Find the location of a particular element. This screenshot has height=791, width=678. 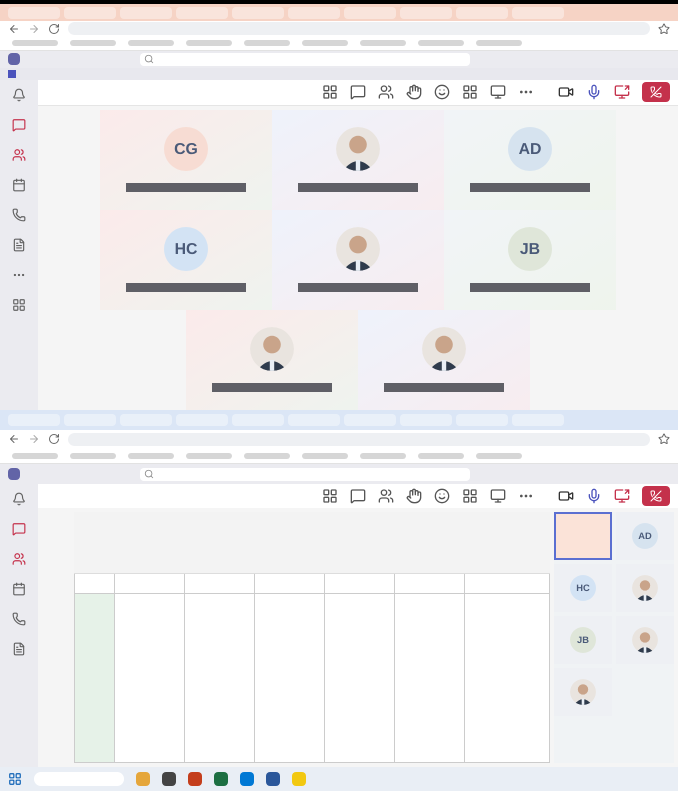

start-icon is located at coordinates (15, 779).